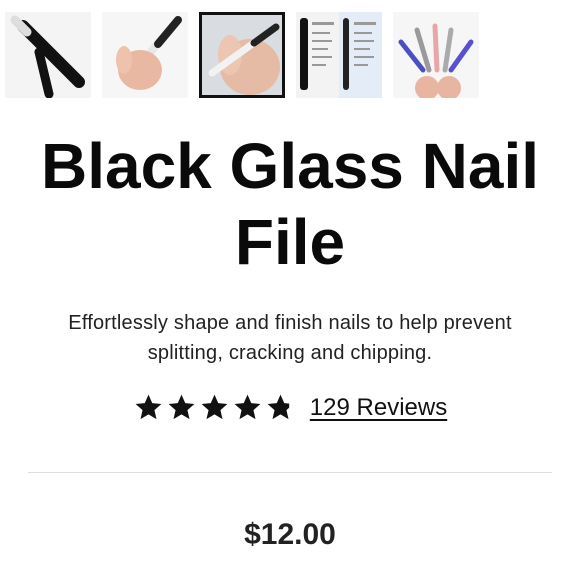 The width and height of the screenshot is (580, 579). What do you see at coordinates (290, 472) in the screenshot?
I see `divider` at bounding box center [290, 472].